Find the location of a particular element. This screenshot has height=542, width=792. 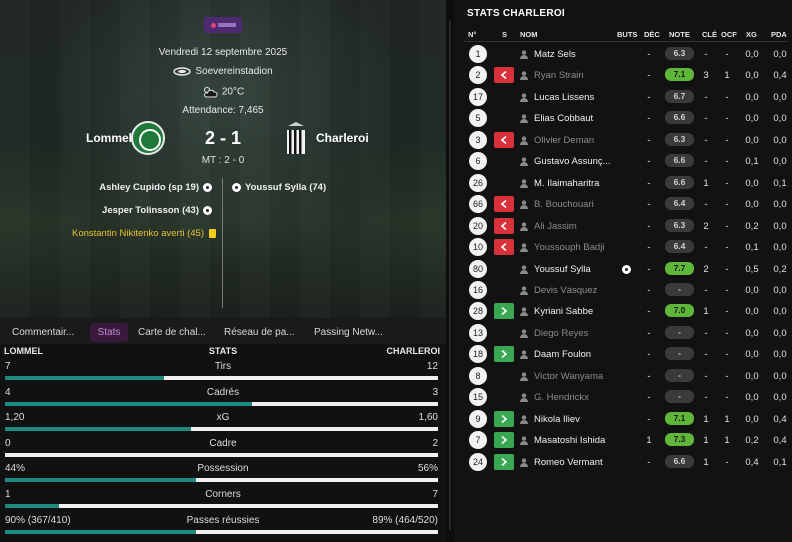

player-row: 26 M. Ilaimaharitra - 6.6 1 - 0,0 0,1 is located at coordinates (623, 183).